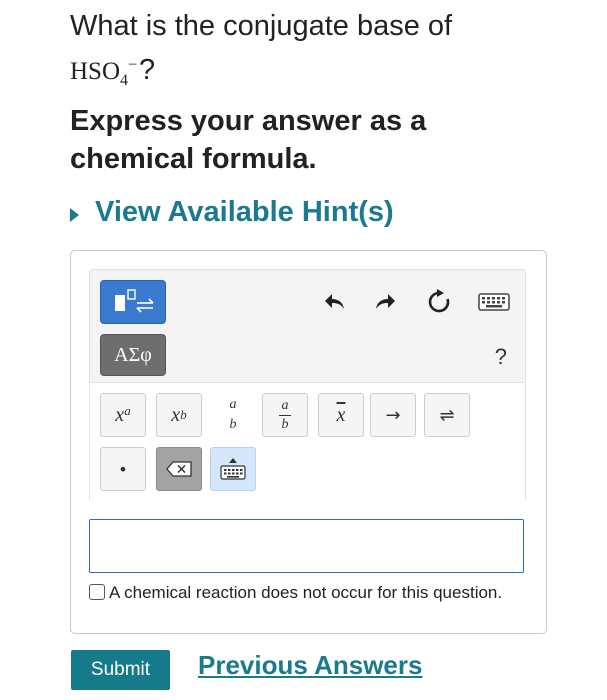 The height and width of the screenshot is (700, 607). I want to click on superscript-key: xa, so click(123, 415).